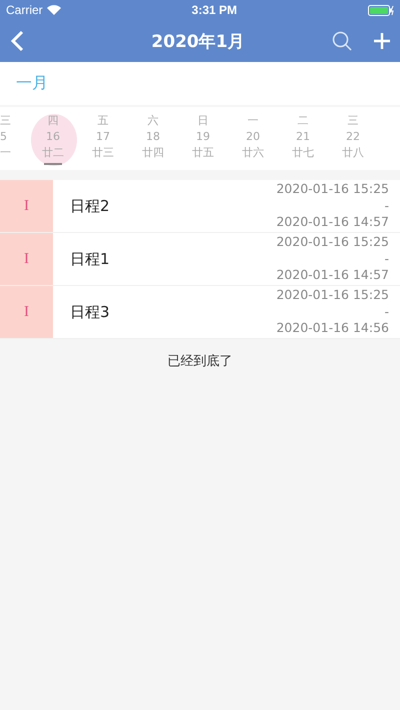 Image resolution: width=400 pixels, height=710 pixels. I want to click on day-cell: 四 16 廿二, so click(53, 138).